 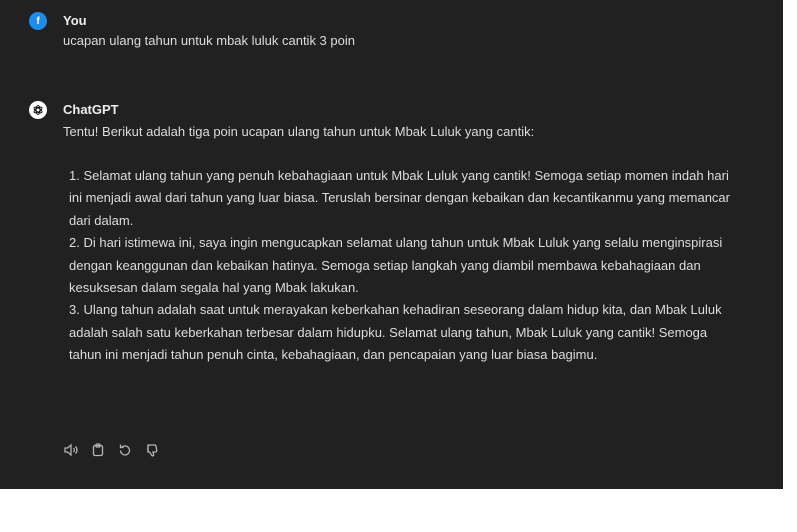 I want to click on message-actions, so click(x=111, y=450).